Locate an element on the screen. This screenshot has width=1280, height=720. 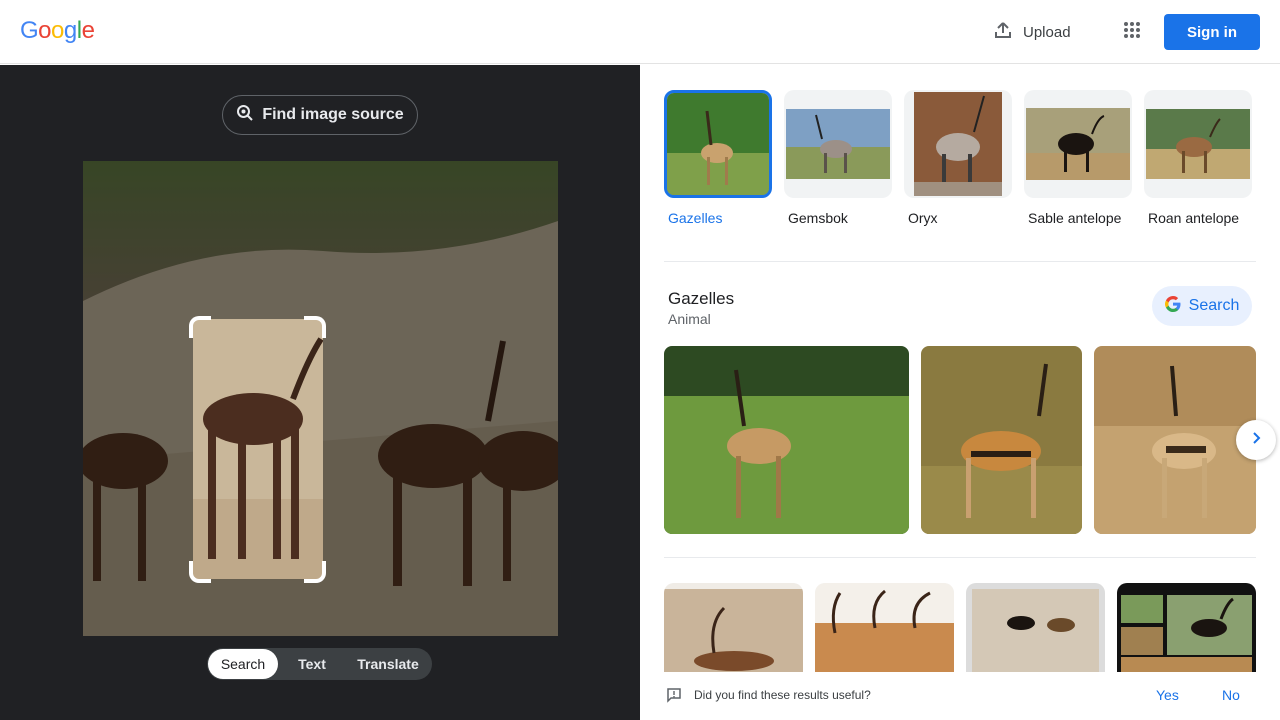
lens-mode-tabs: Search Text Translate is located at coordinates (319, 664).